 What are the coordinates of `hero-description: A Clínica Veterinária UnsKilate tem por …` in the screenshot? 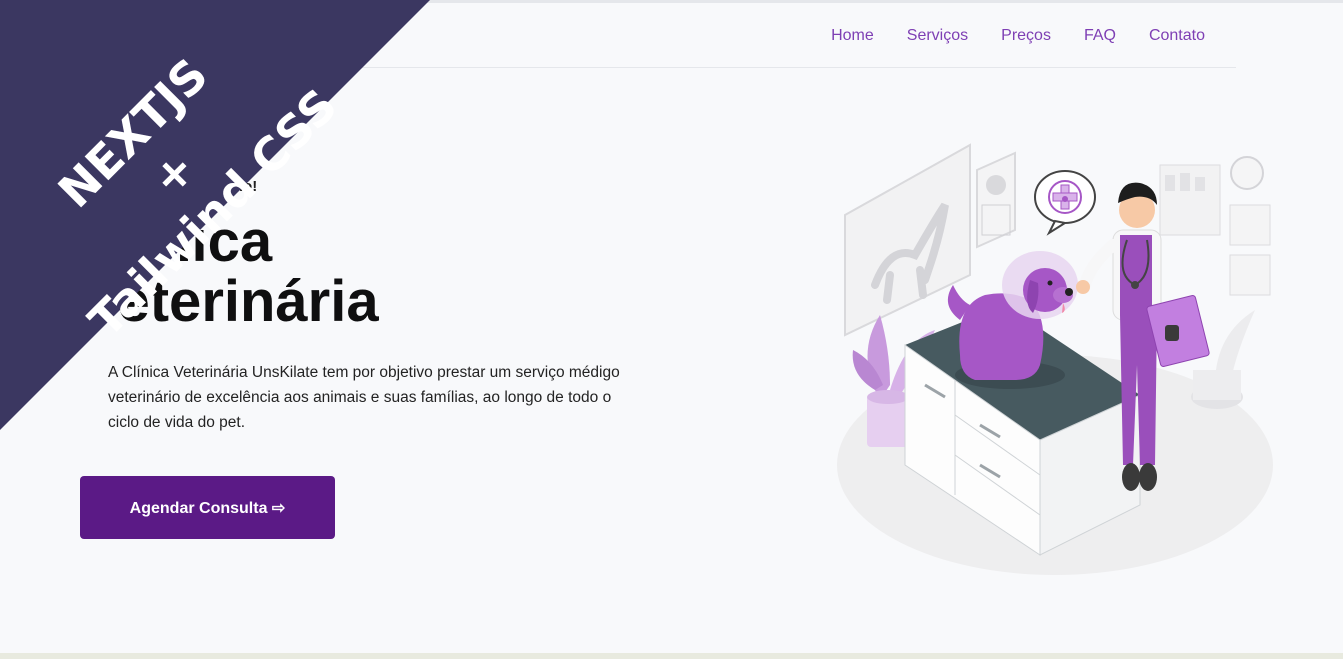 It's located at (364, 397).